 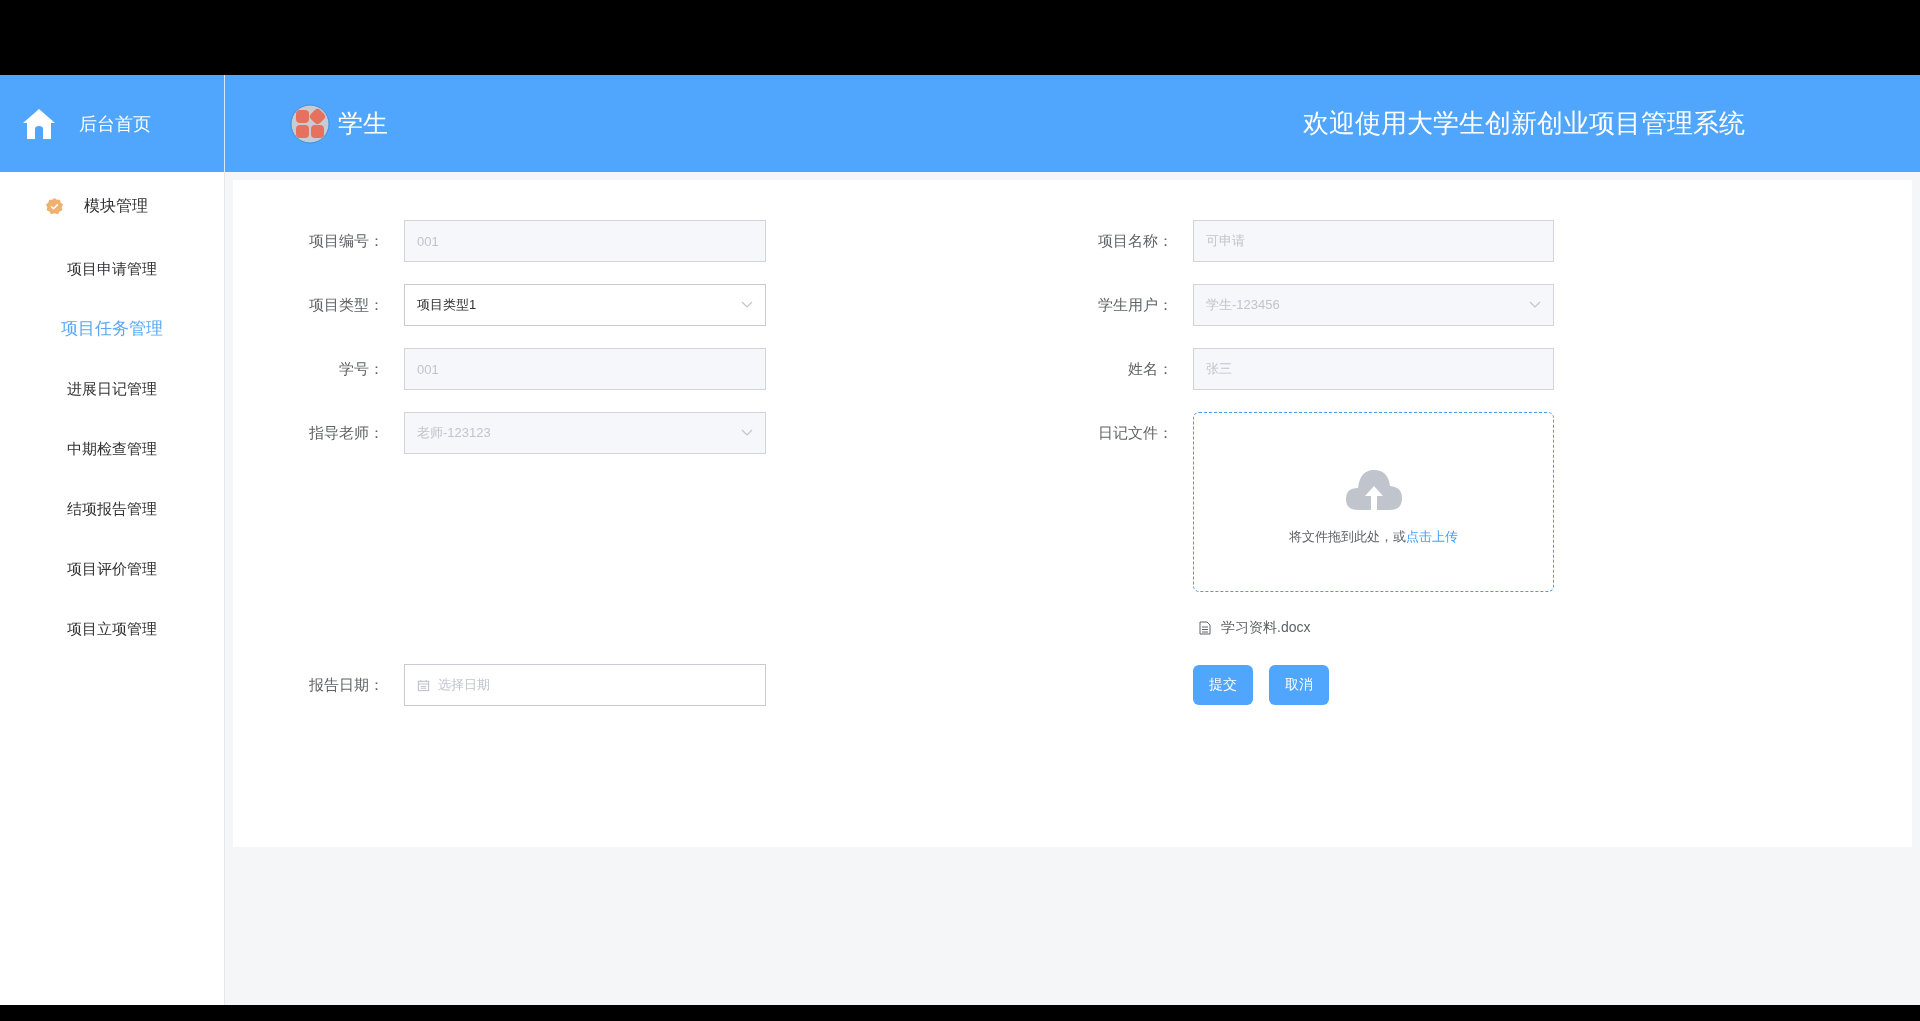 What do you see at coordinates (116, 205) in the screenshot?
I see `sidebar-heading: 模块管理` at bounding box center [116, 205].